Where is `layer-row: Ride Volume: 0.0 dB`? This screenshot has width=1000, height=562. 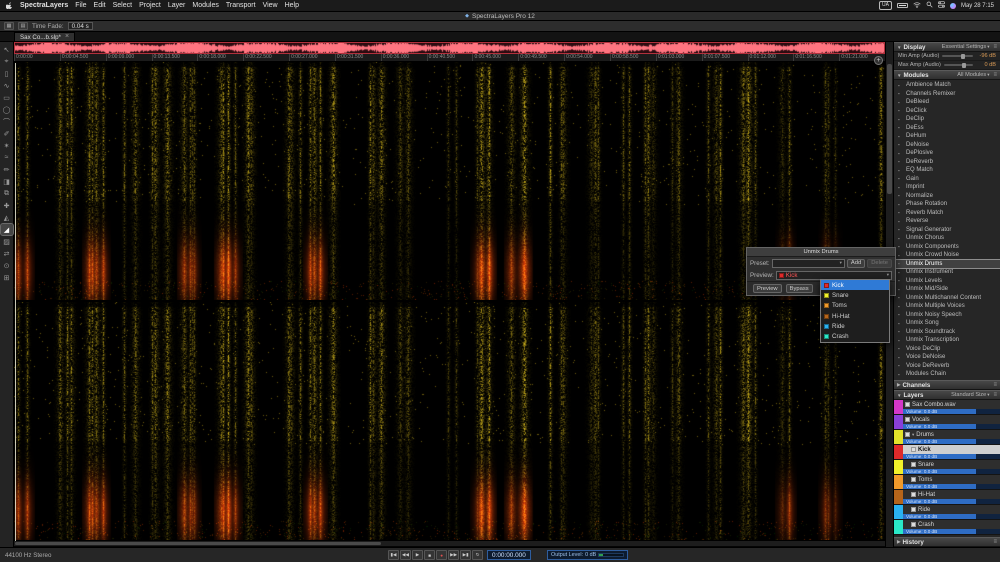 layer-row: Ride Volume: 0.0 dB is located at coordinates (947, 512).